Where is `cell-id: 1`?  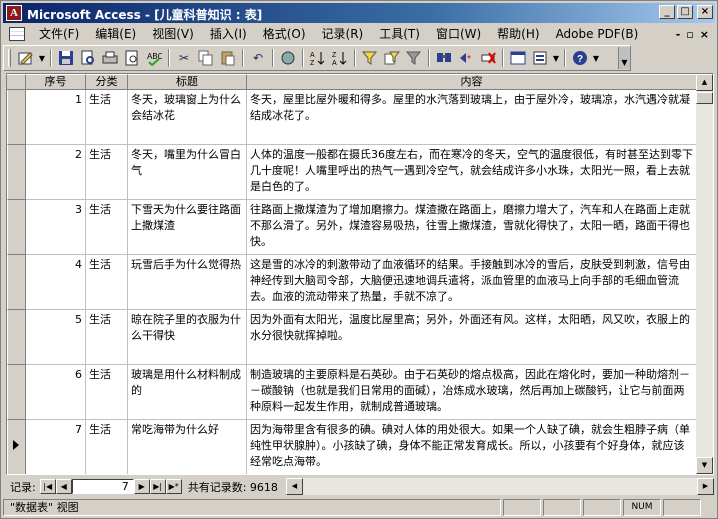
cell-id: 1 is located at coordinates (56, 117).